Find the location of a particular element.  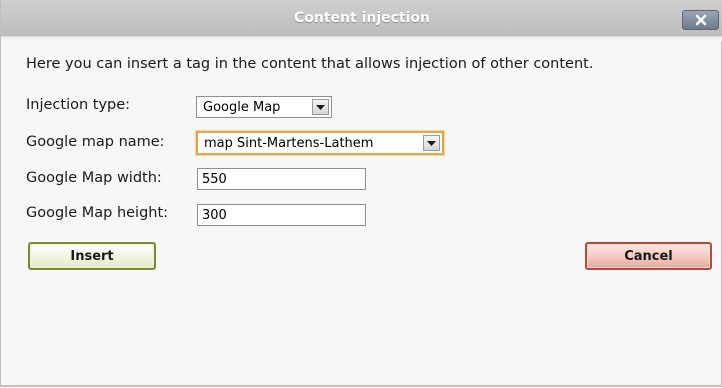

insert-button: Insert is located at coordinates (92, 256).